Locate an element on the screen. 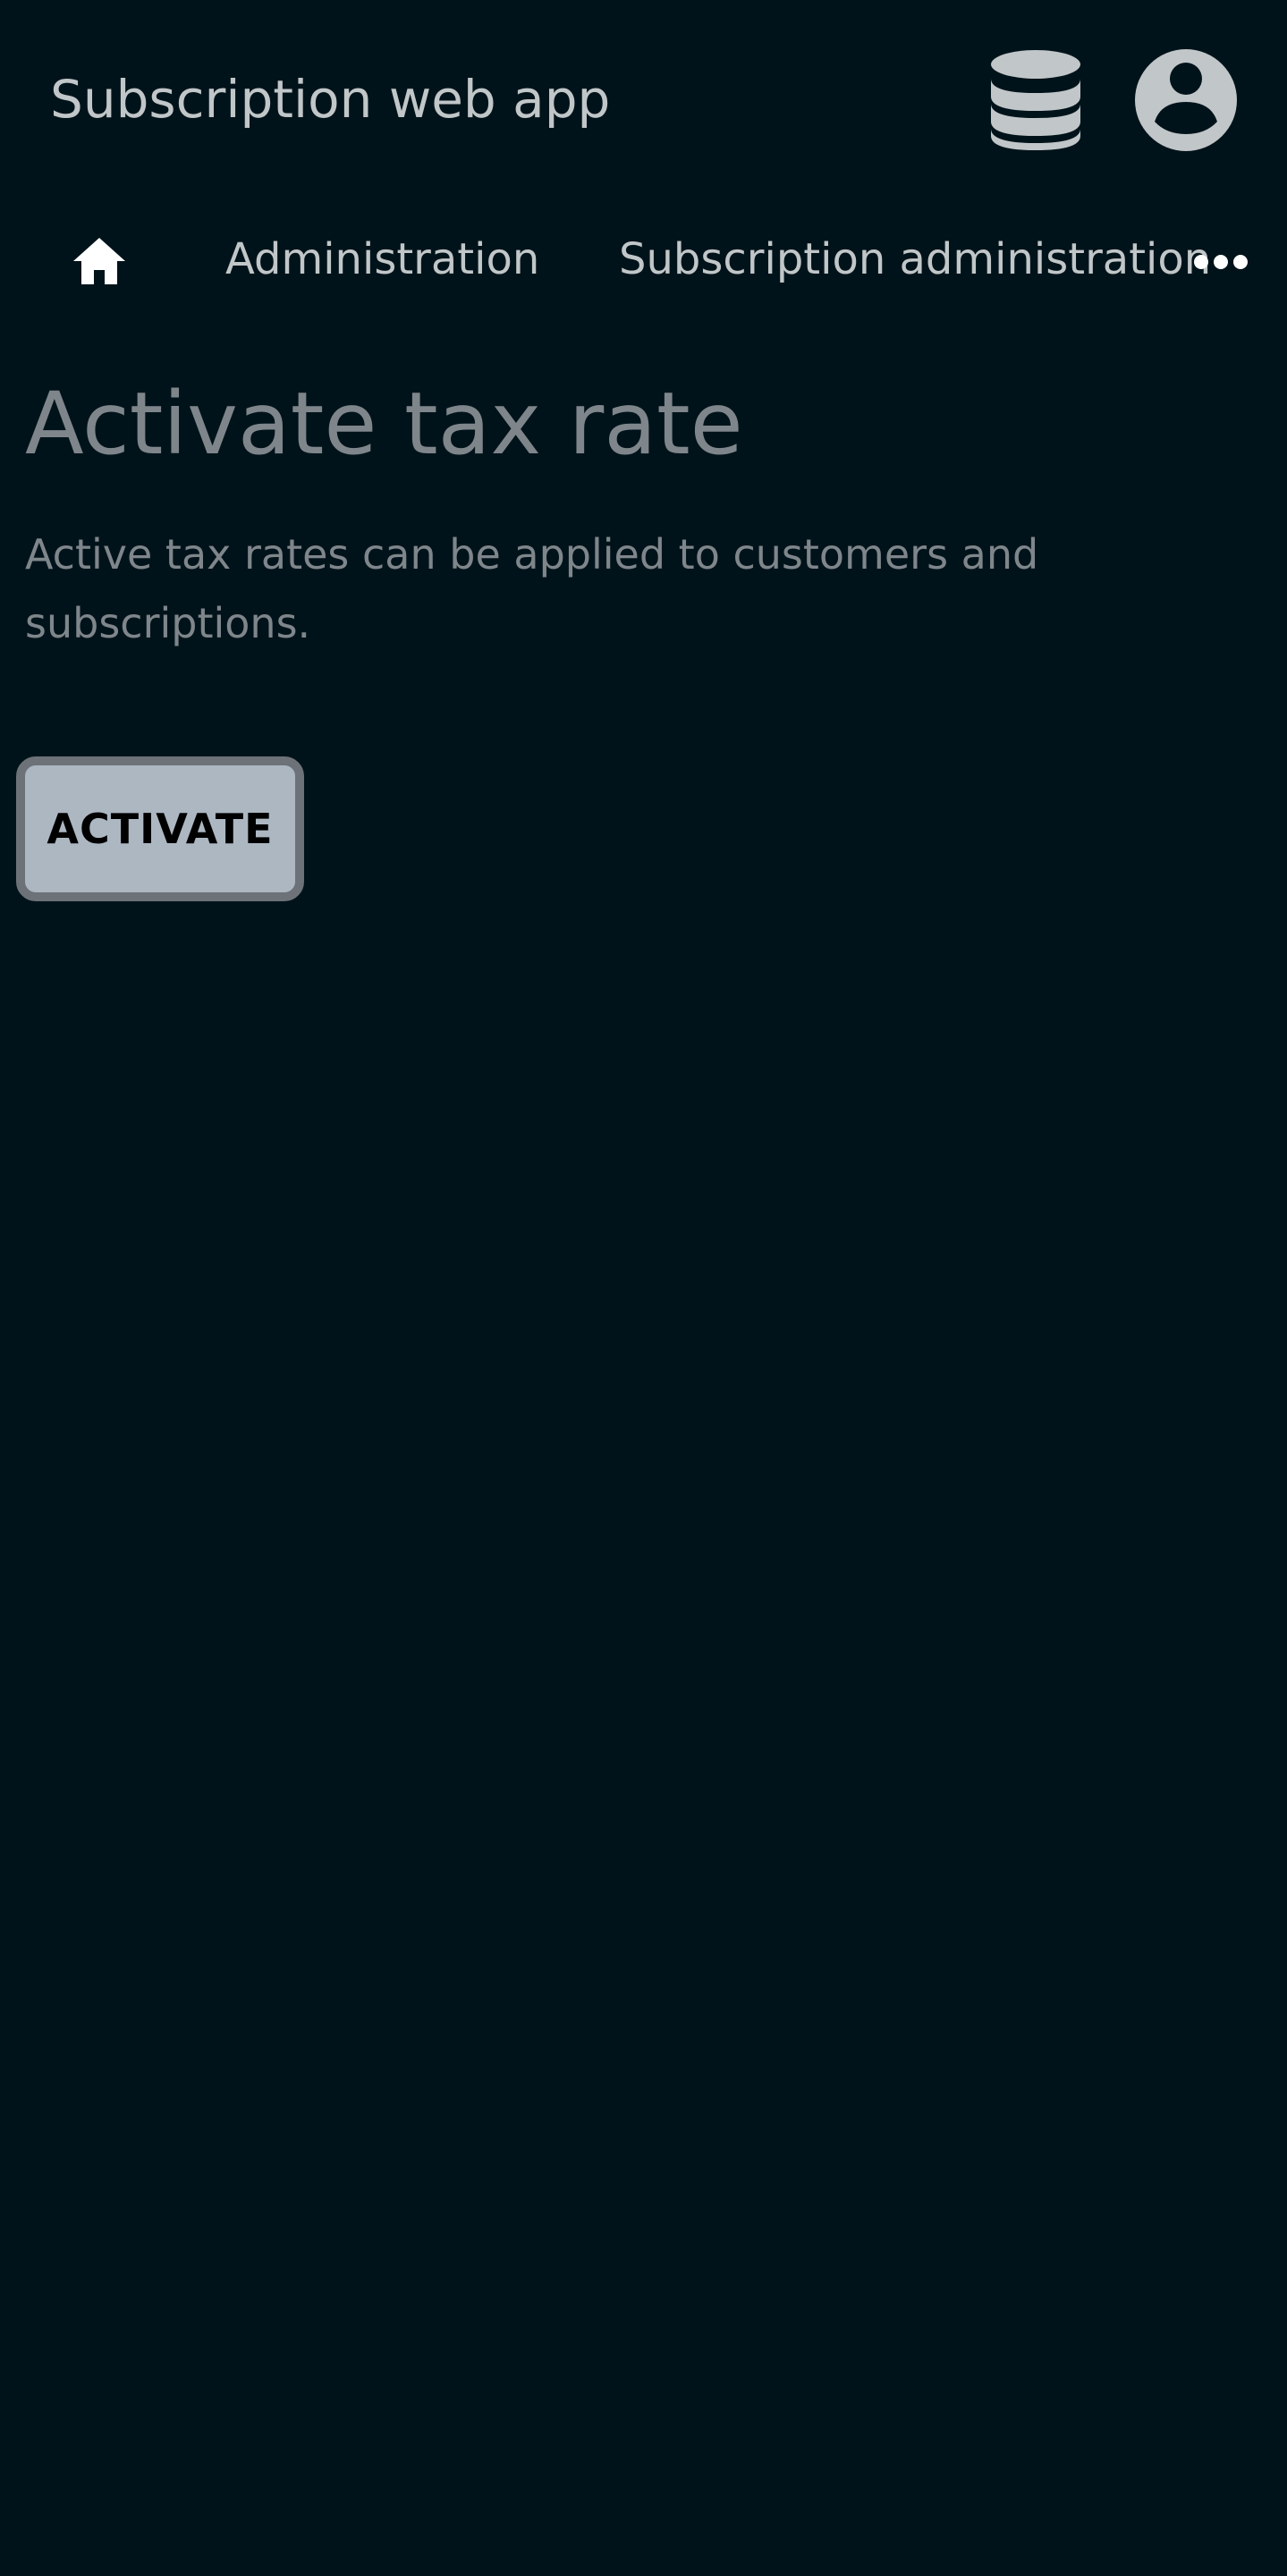 The image size is (1287, 2576). more-horizontal-icon is located at coordinates (1221, 262).